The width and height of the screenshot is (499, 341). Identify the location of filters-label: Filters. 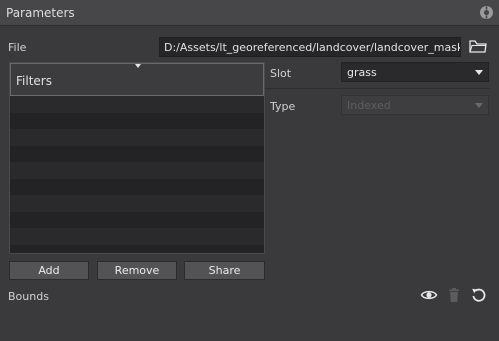
(34, 81).